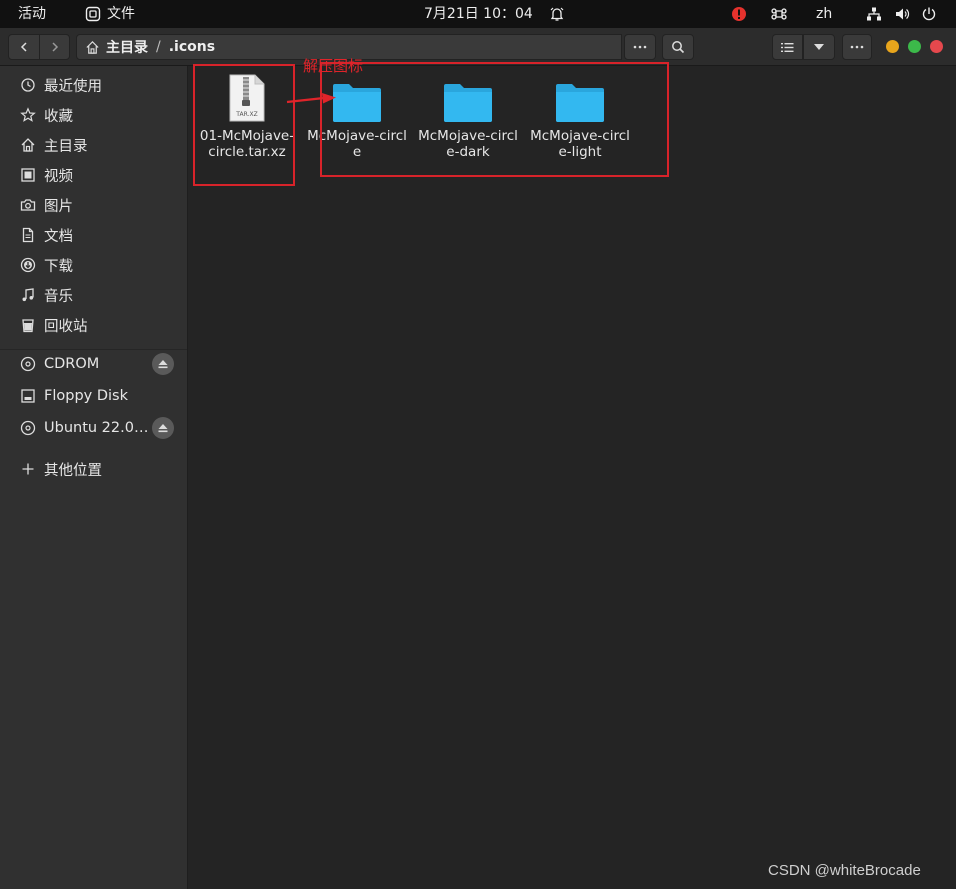  I want to click on app-menu: 文件, so click(121, 14).